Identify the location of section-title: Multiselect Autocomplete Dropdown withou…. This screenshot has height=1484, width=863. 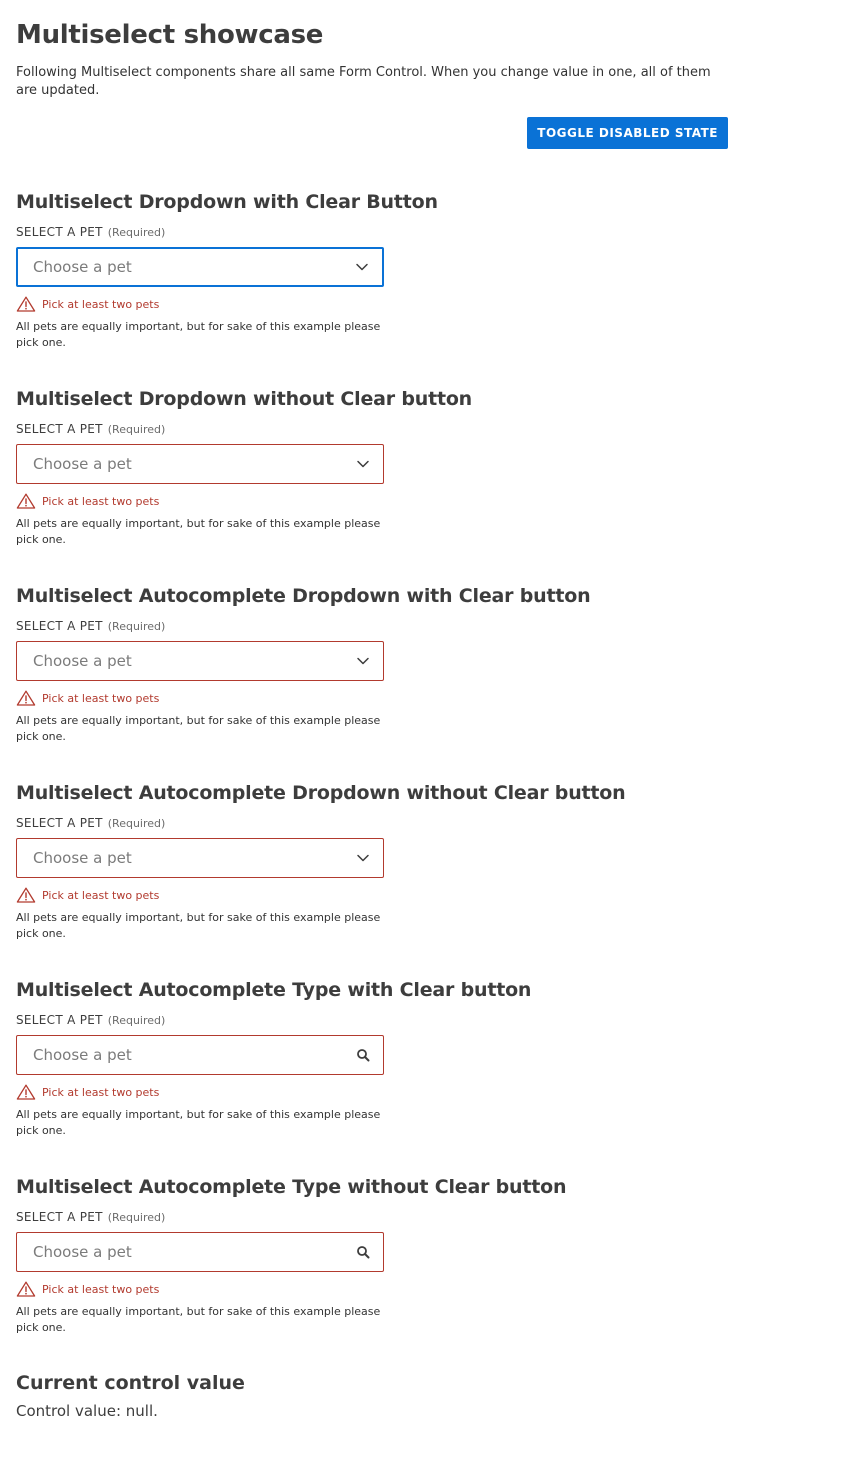
(321, 793).